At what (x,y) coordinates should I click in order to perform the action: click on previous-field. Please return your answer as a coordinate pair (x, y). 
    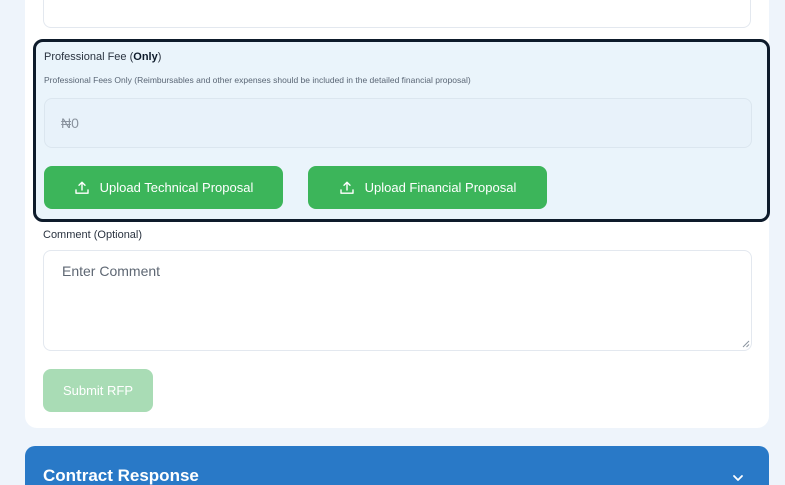
    Looking at the image, I should click on (397, 14).